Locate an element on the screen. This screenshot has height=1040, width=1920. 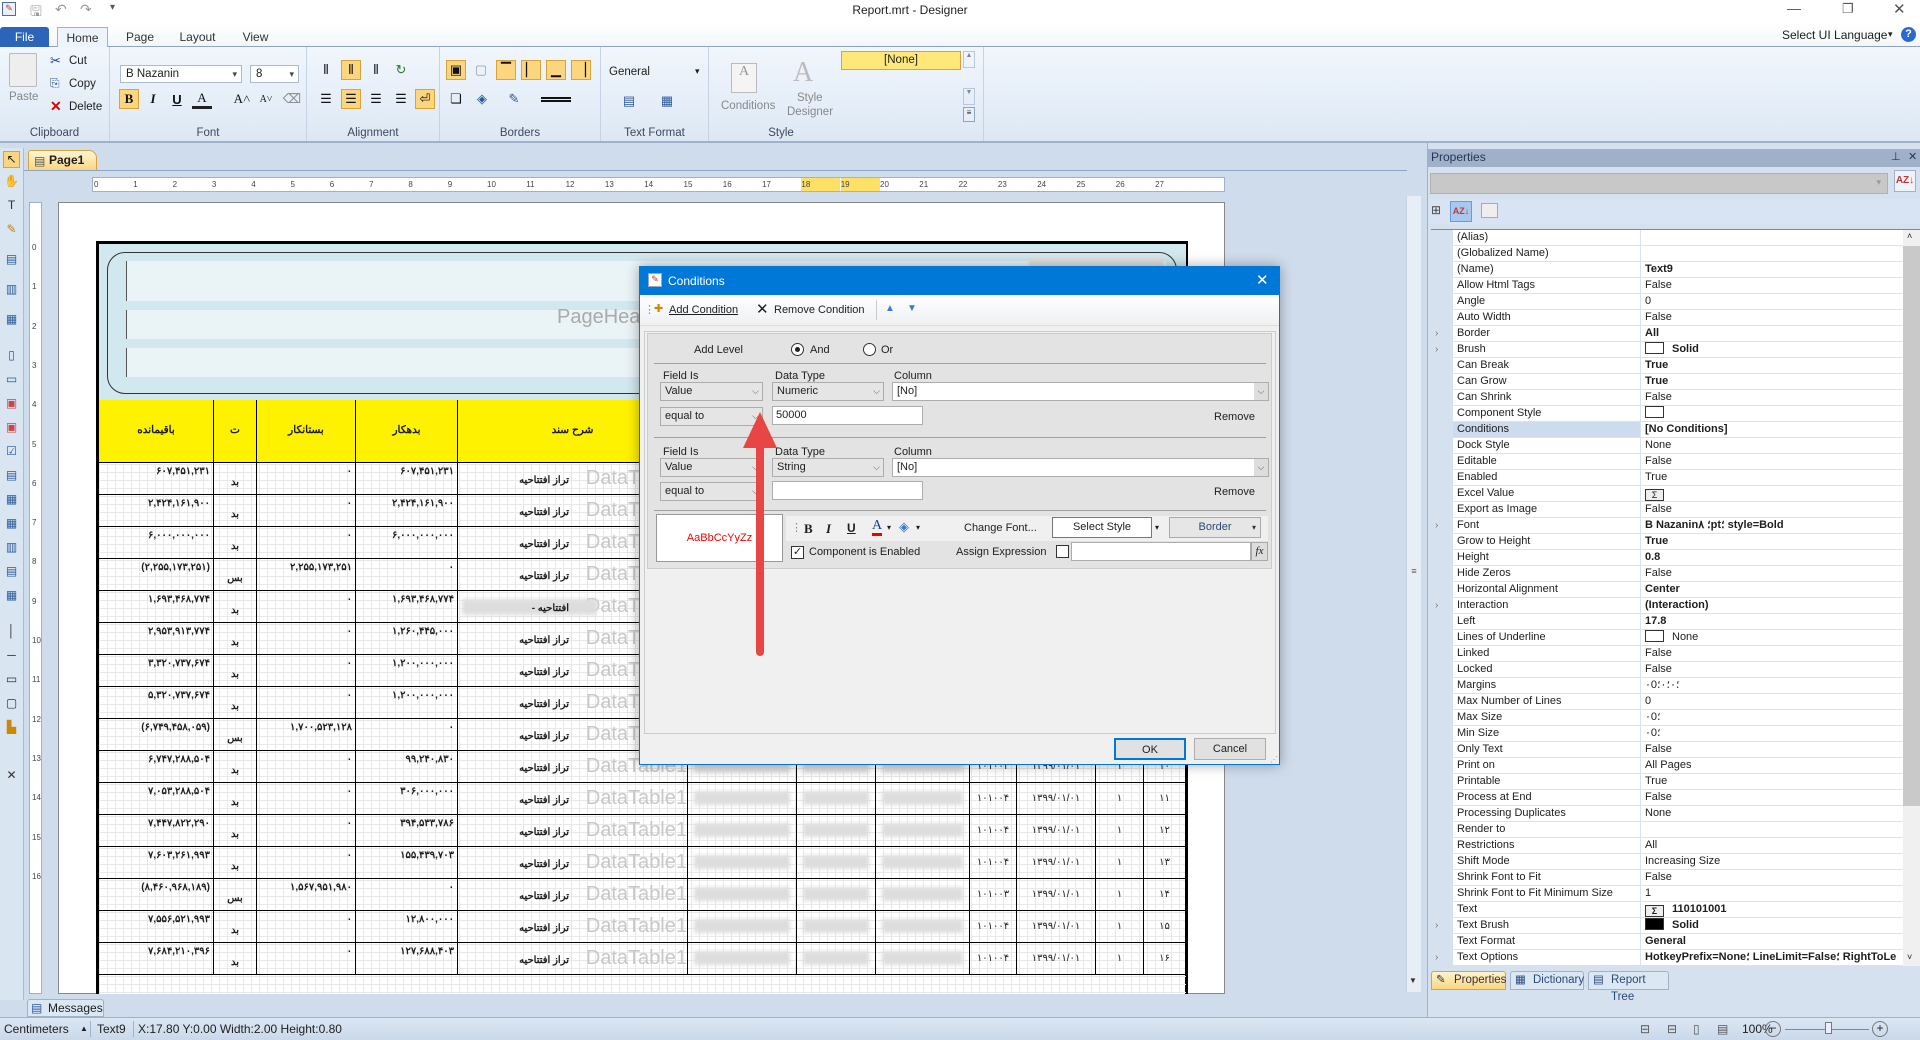
property-row: Locked False is located at coordinates (1679, 670).